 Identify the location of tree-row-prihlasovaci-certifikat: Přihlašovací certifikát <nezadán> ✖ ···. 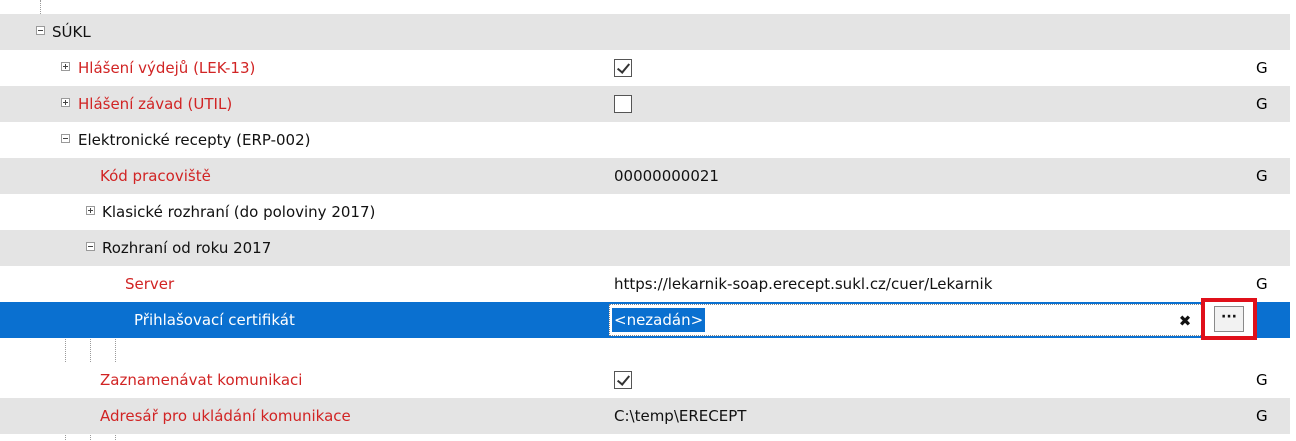
(645, 319).